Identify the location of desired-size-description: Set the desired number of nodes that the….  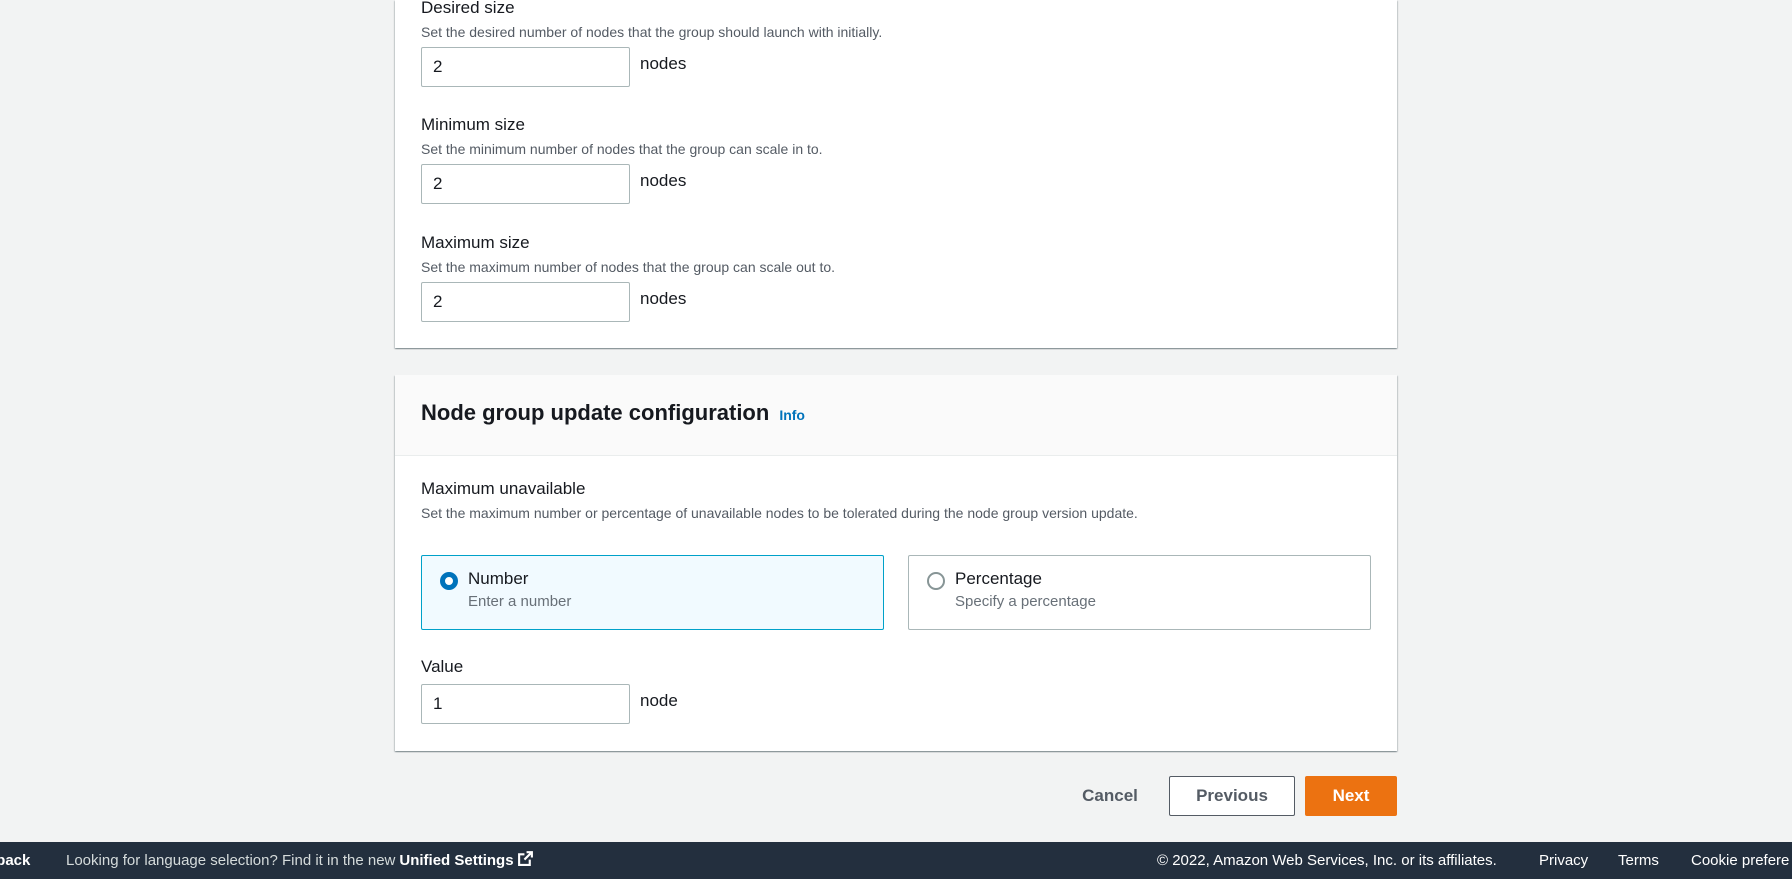
(652, 32).